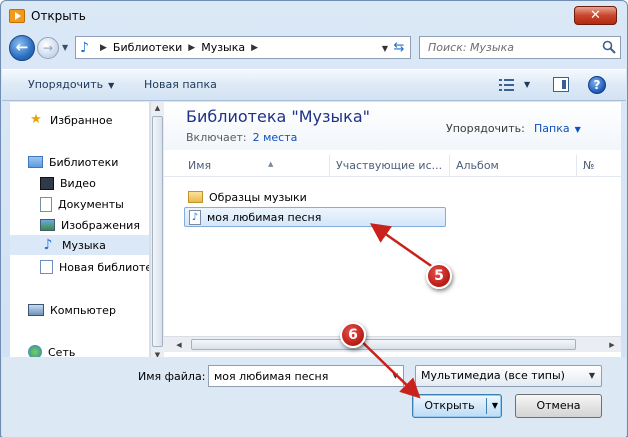  Describe the element at coordinates (48, 48) in the screenshot. I see `forward-button: →` at that location.